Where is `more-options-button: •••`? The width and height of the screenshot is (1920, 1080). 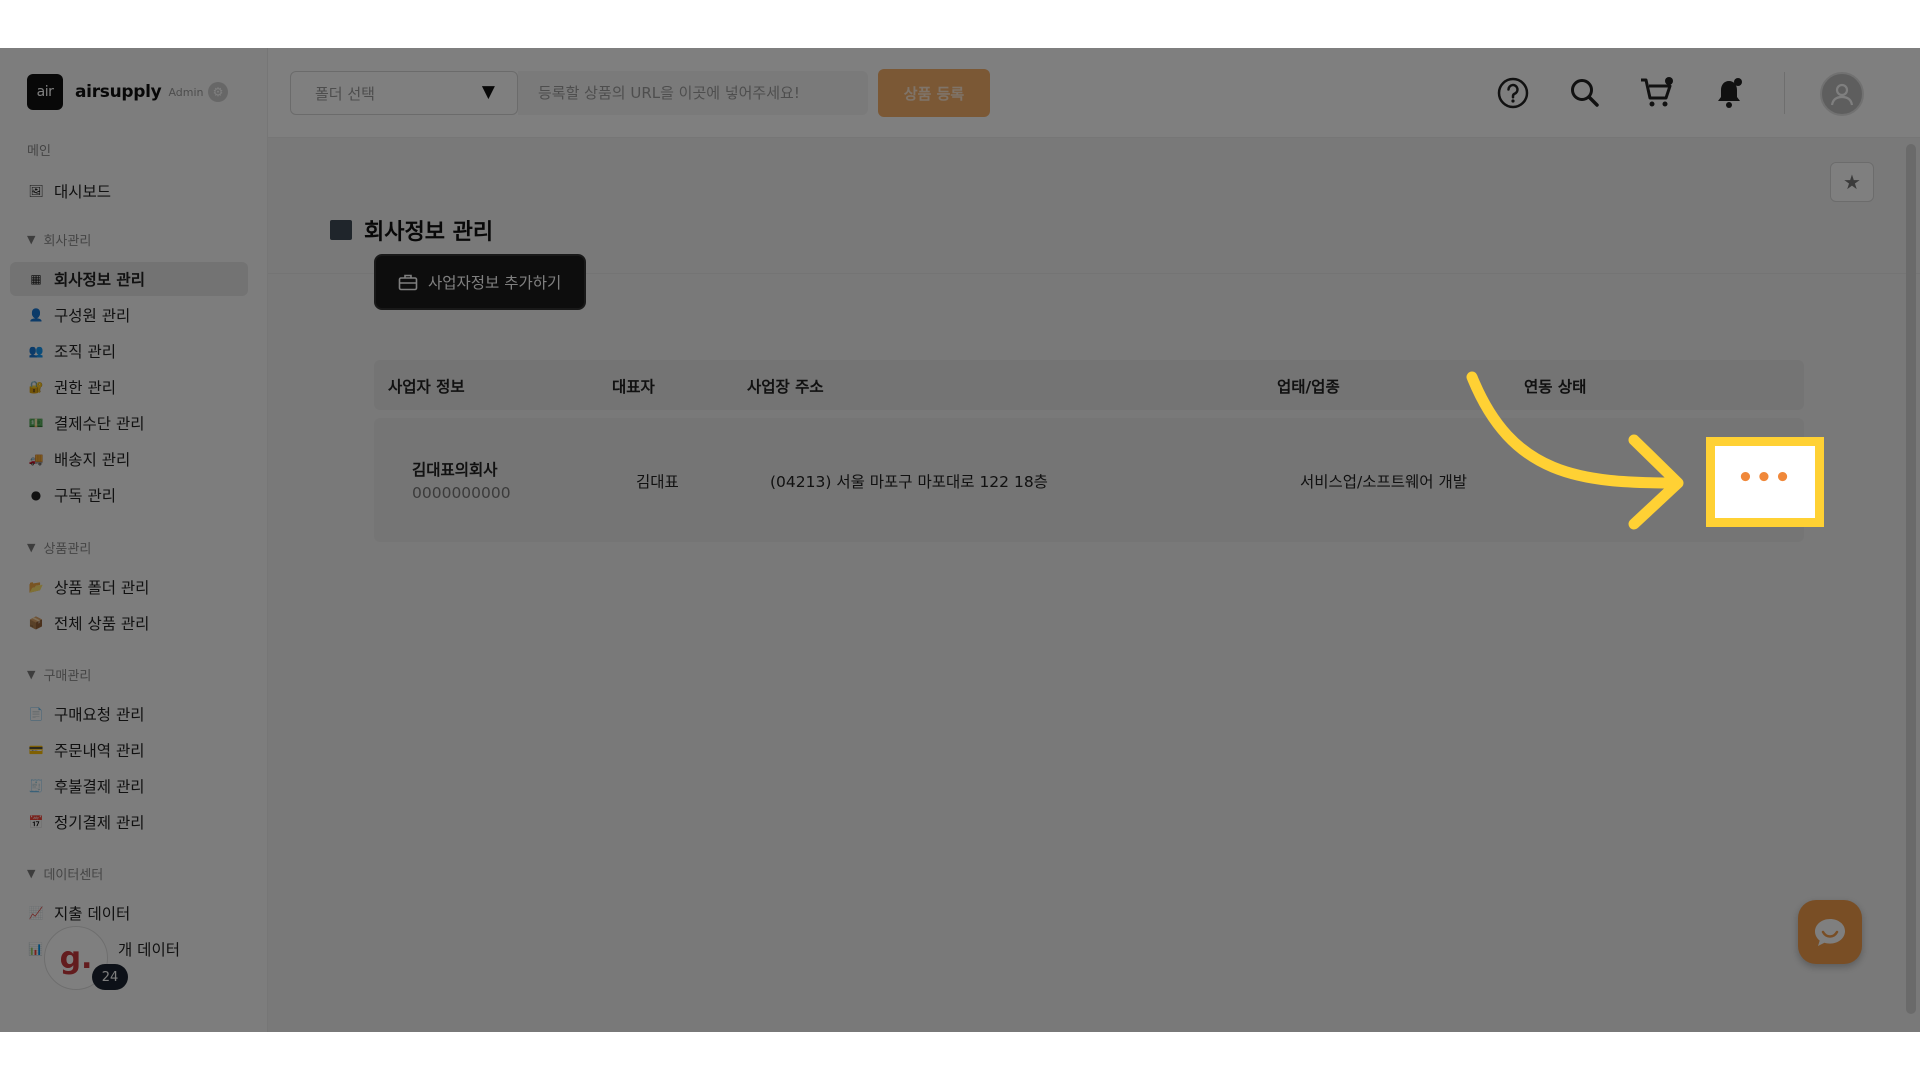 more-options-button: ••• is located at coordinates (1765, 482).